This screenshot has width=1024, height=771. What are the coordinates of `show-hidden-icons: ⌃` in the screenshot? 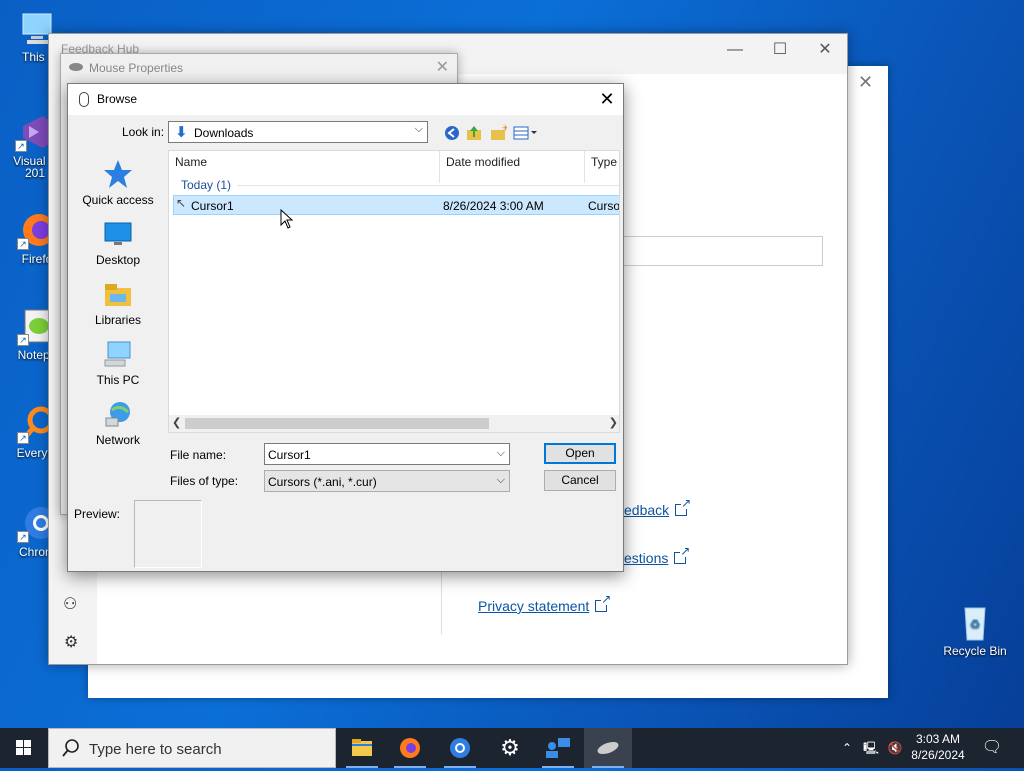 It's located at (847, 748).